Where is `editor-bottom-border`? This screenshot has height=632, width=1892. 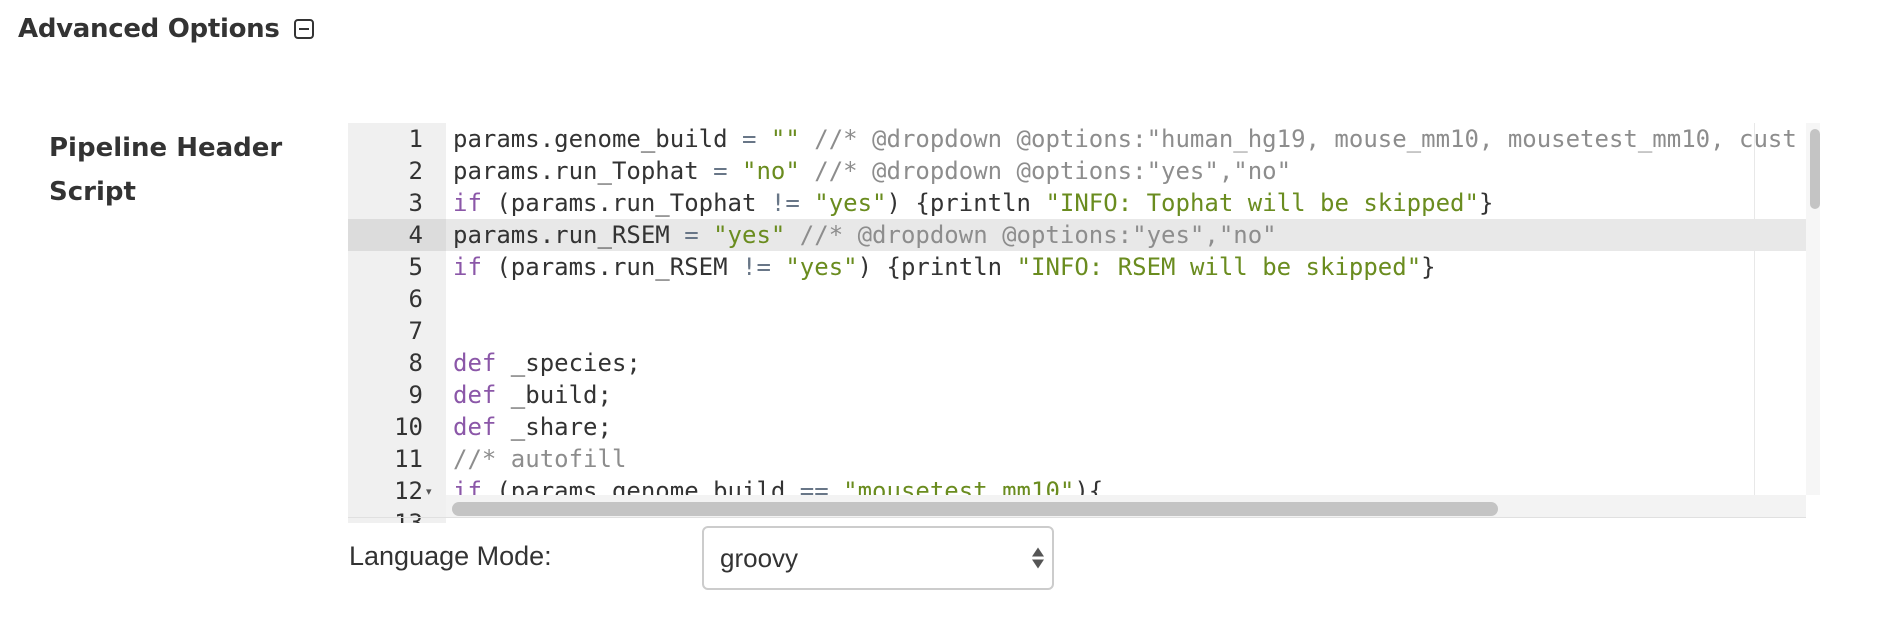
editor-bottom-border is located at coordinates (1077, 517).